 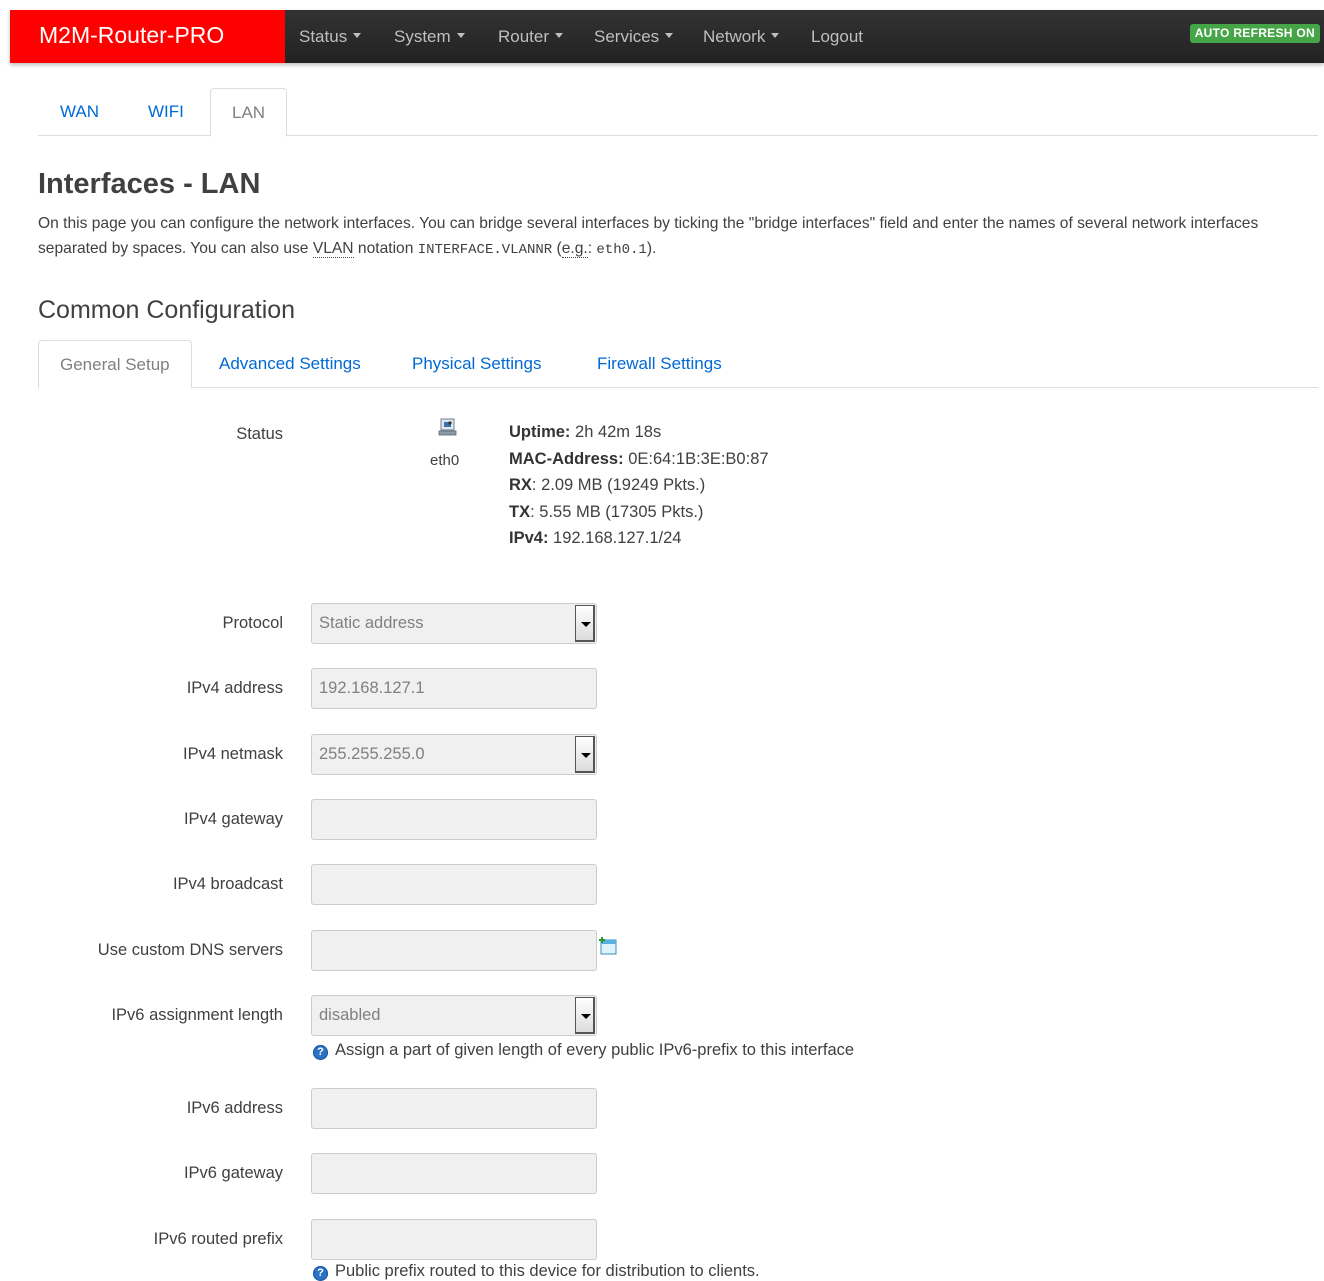 What do you see at coordinates (454, 819) in the screenshot?
I see `ipv4-gateway-field` at bounding box center [454, 819].